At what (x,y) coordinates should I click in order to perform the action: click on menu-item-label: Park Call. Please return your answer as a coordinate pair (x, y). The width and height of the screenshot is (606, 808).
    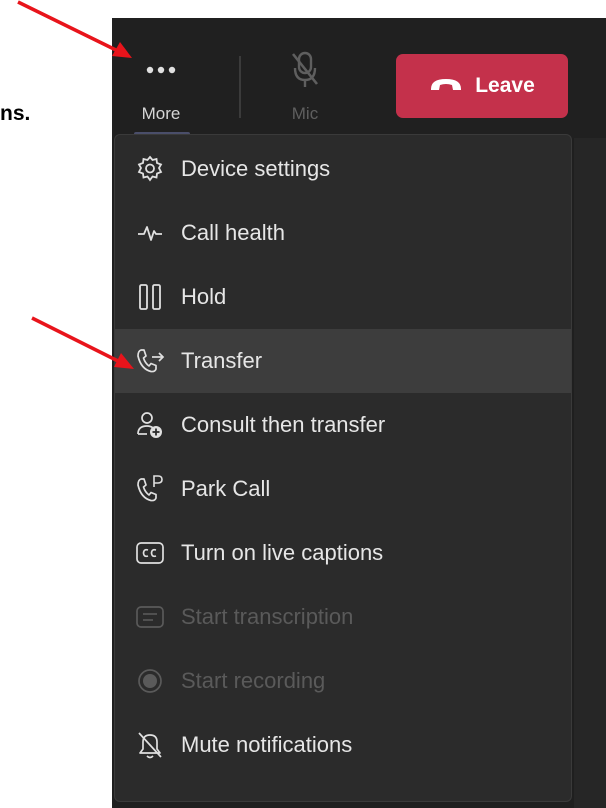
    Looking at the image, I should click on (226, 488).